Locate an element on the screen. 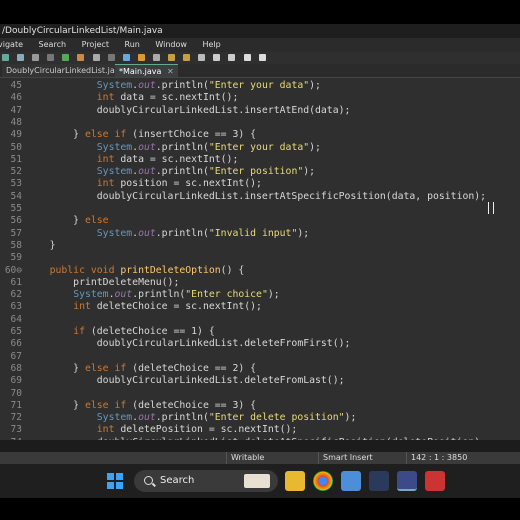  code-line: } else if (insertChoice == 3) { is located at coordinates (141, 135).